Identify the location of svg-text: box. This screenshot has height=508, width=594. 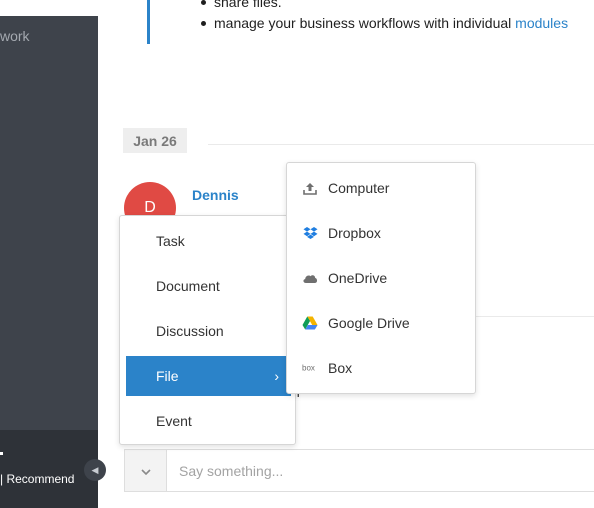
(308, 368).